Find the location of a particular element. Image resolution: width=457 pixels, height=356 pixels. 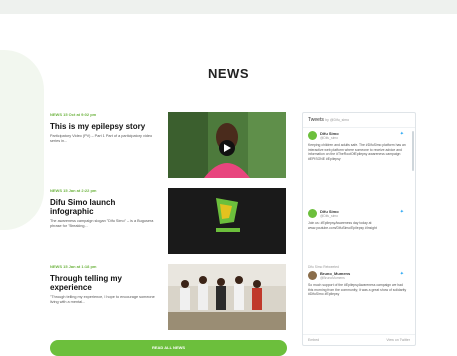

top-bar is located at coordinates (228, 7).